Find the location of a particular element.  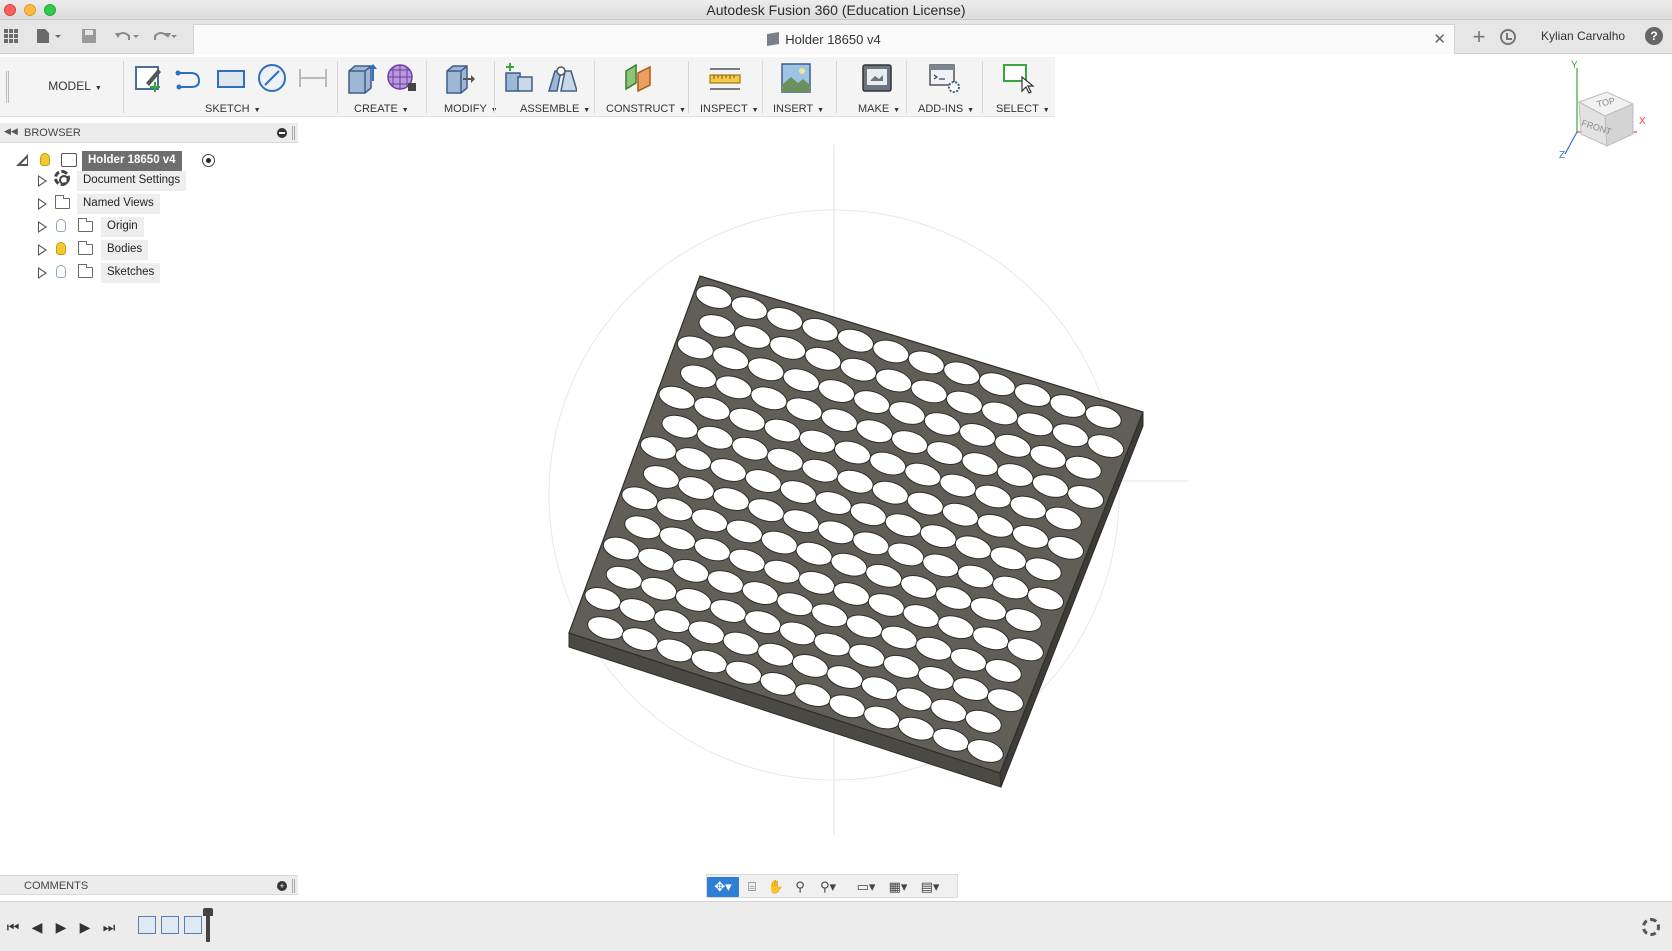

new-tab-button: + is located at coordinates (1479, 38).